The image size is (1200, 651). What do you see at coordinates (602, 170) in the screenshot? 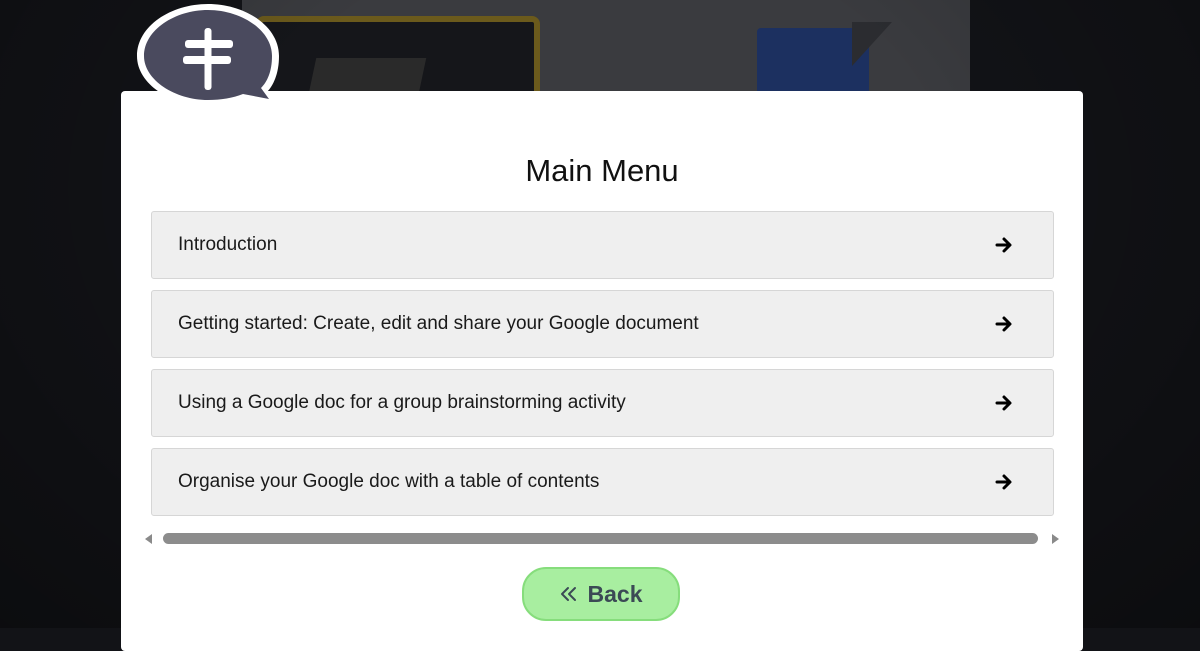
I see `page-title: Main Menu` at bounding box center [602, 170].